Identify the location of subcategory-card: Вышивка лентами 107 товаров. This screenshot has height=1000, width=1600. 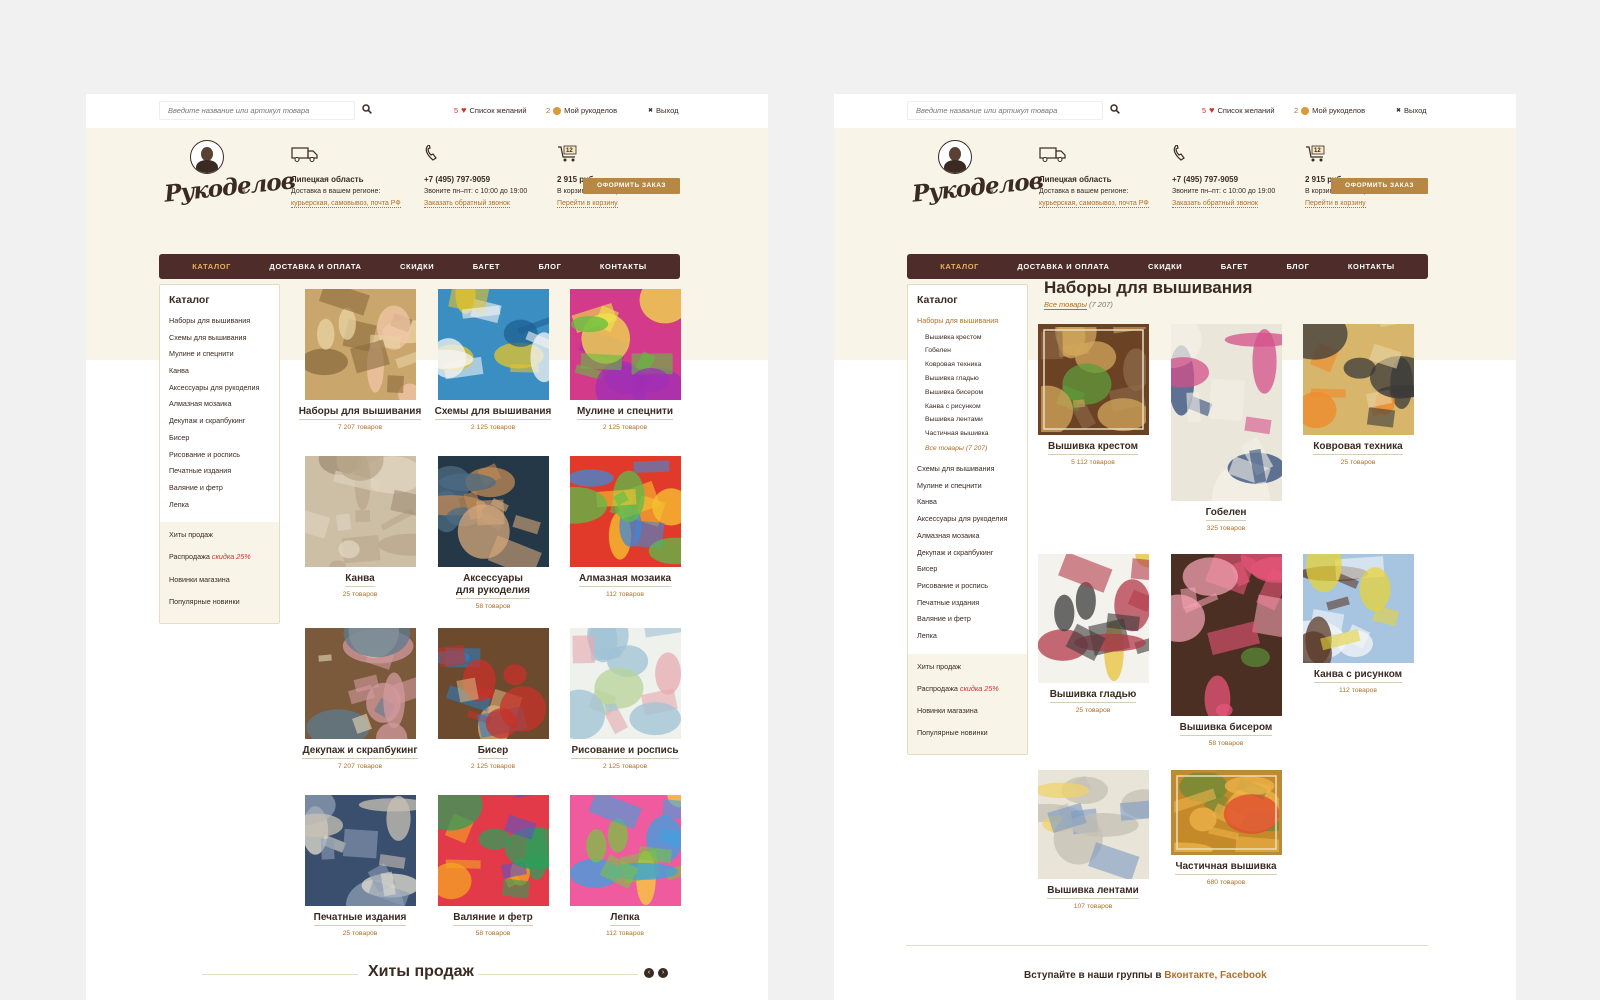
(1093, 840).